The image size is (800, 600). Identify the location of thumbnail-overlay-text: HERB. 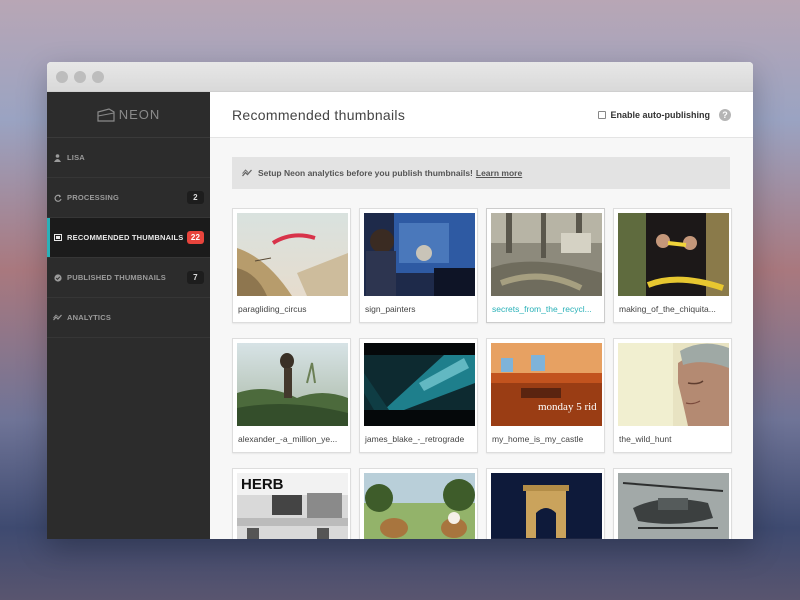
(262, 484).